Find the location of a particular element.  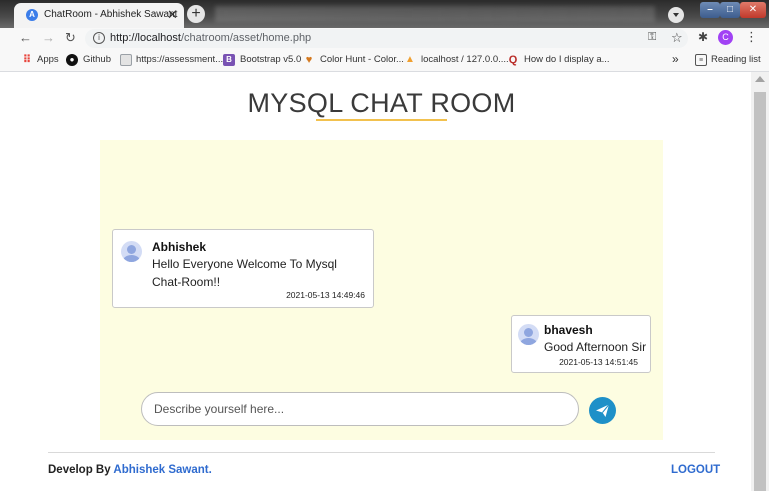

bookmark-github: Github is located at coordinates (97, 59).